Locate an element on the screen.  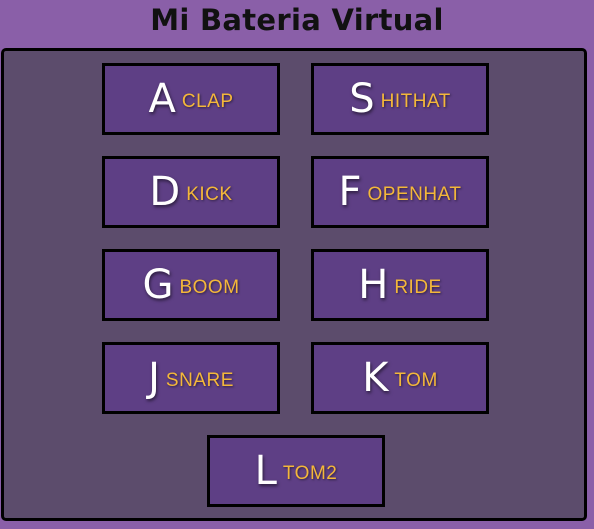
pad-sound-label: CLAP is located at coordinates (207, 101).